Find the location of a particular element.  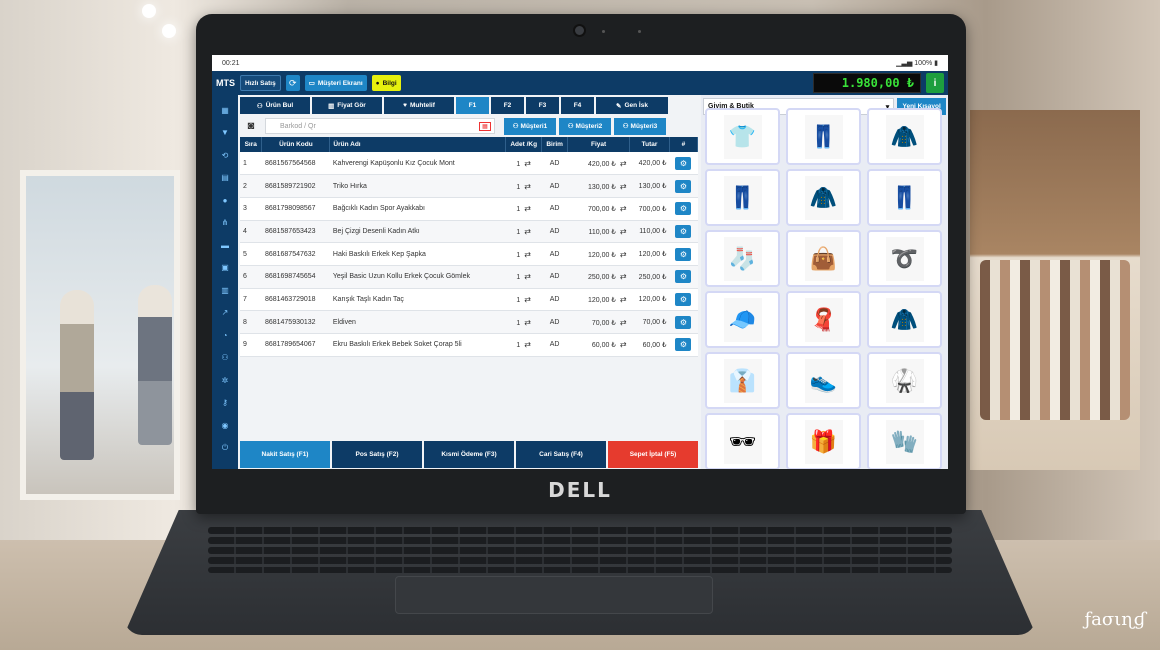

product-tile: 🧢 is located at coordinates (742, 319).